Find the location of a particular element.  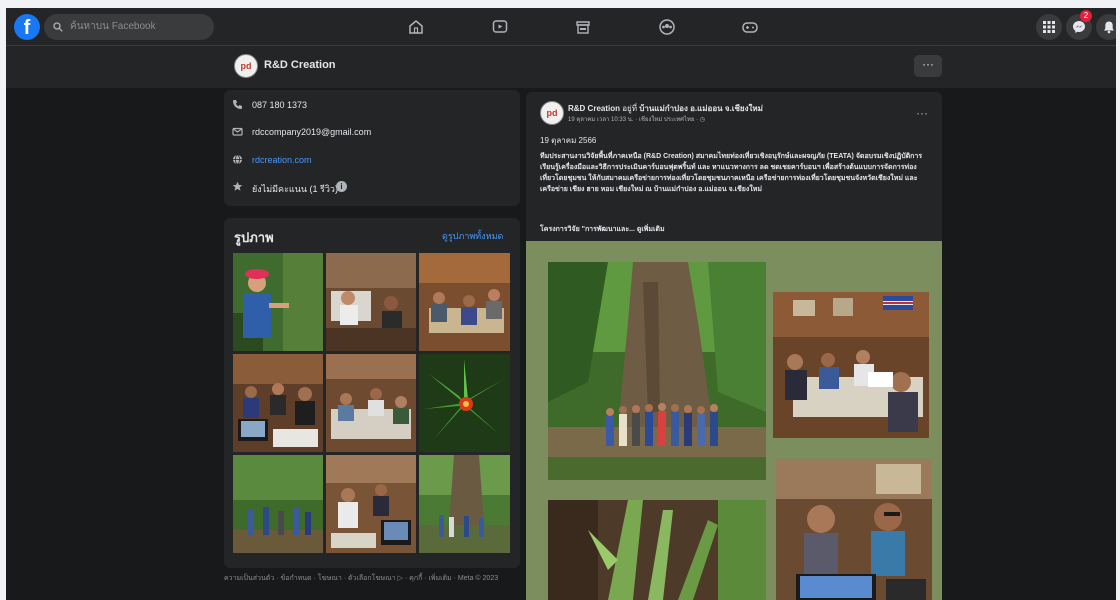

photo-forest-group is located at coordinates (278, 504).